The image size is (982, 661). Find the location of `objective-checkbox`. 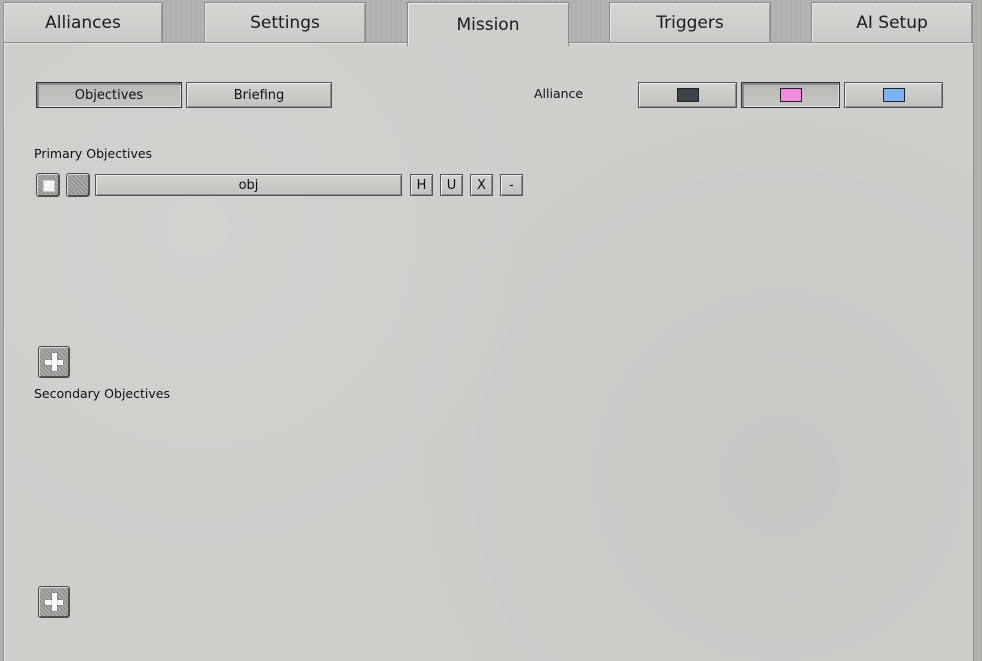

objective-checkbox is located at coordinates (48, 185).